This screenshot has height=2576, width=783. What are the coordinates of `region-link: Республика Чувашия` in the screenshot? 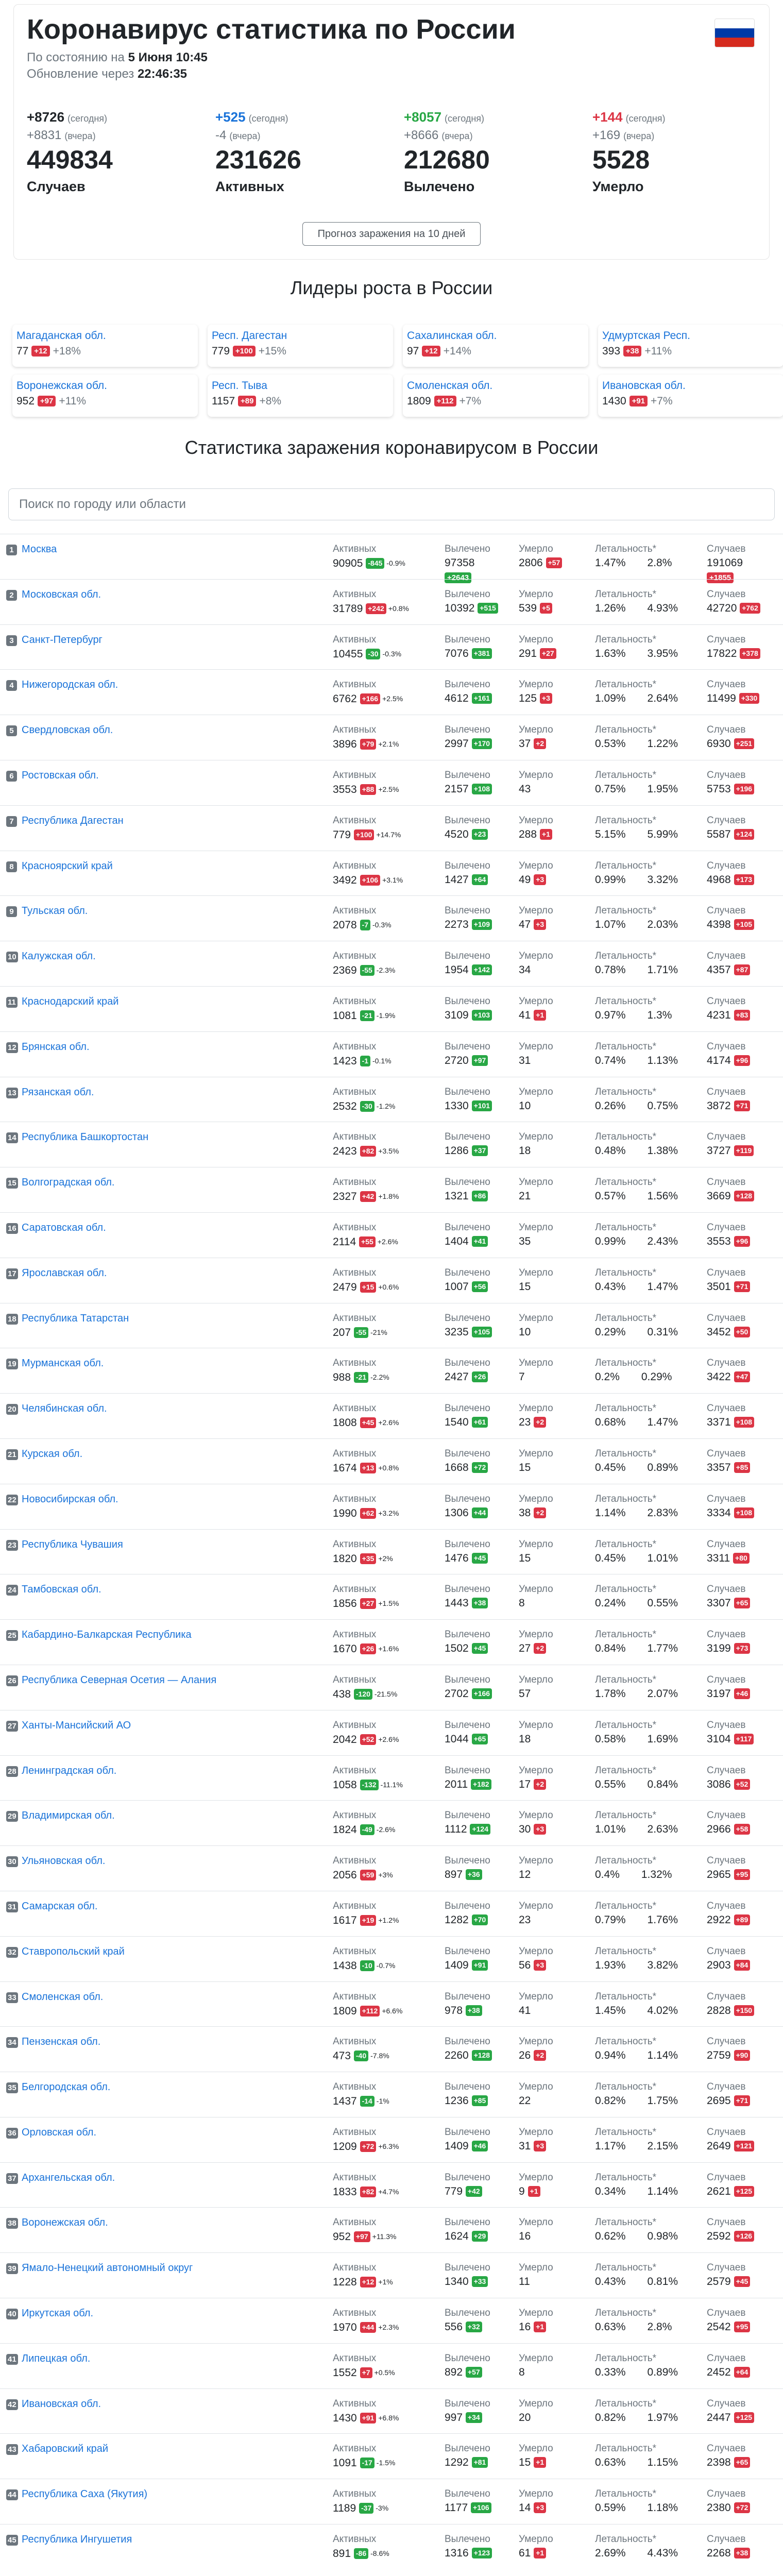 It's located at (72, 1545).